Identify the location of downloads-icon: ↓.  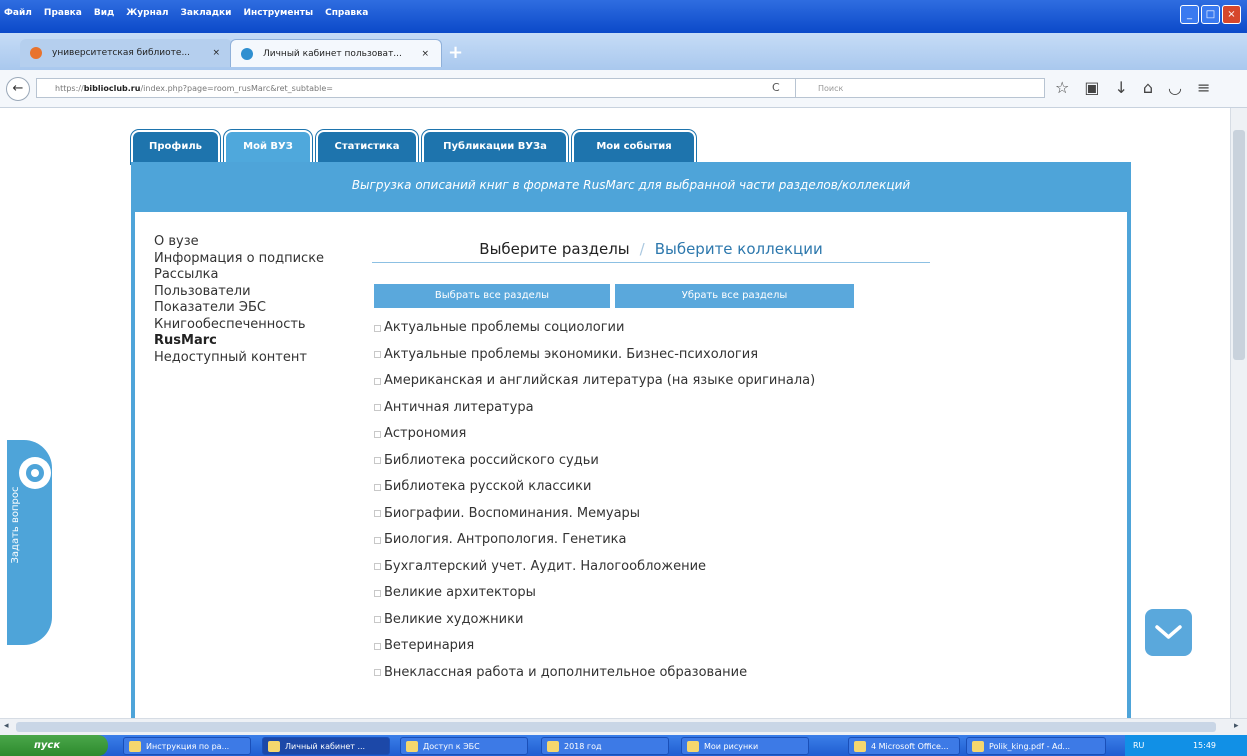
(1120, 87).